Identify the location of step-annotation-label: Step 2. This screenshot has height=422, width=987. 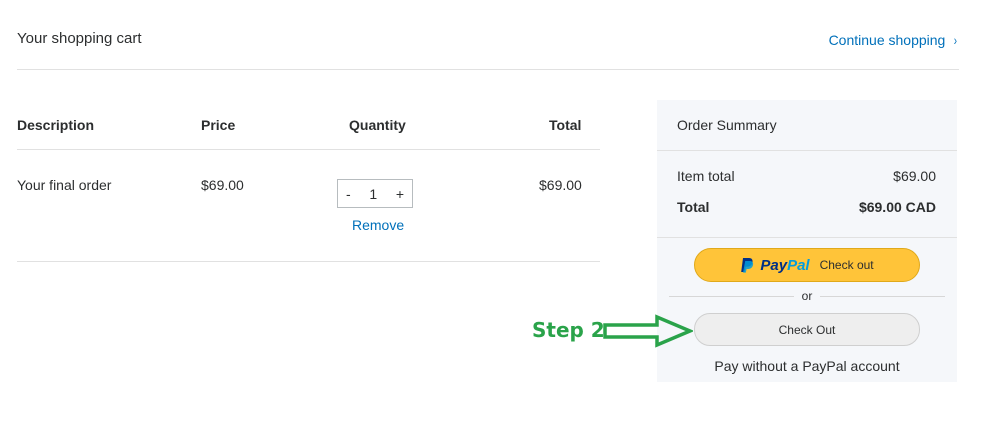
(568, 330).